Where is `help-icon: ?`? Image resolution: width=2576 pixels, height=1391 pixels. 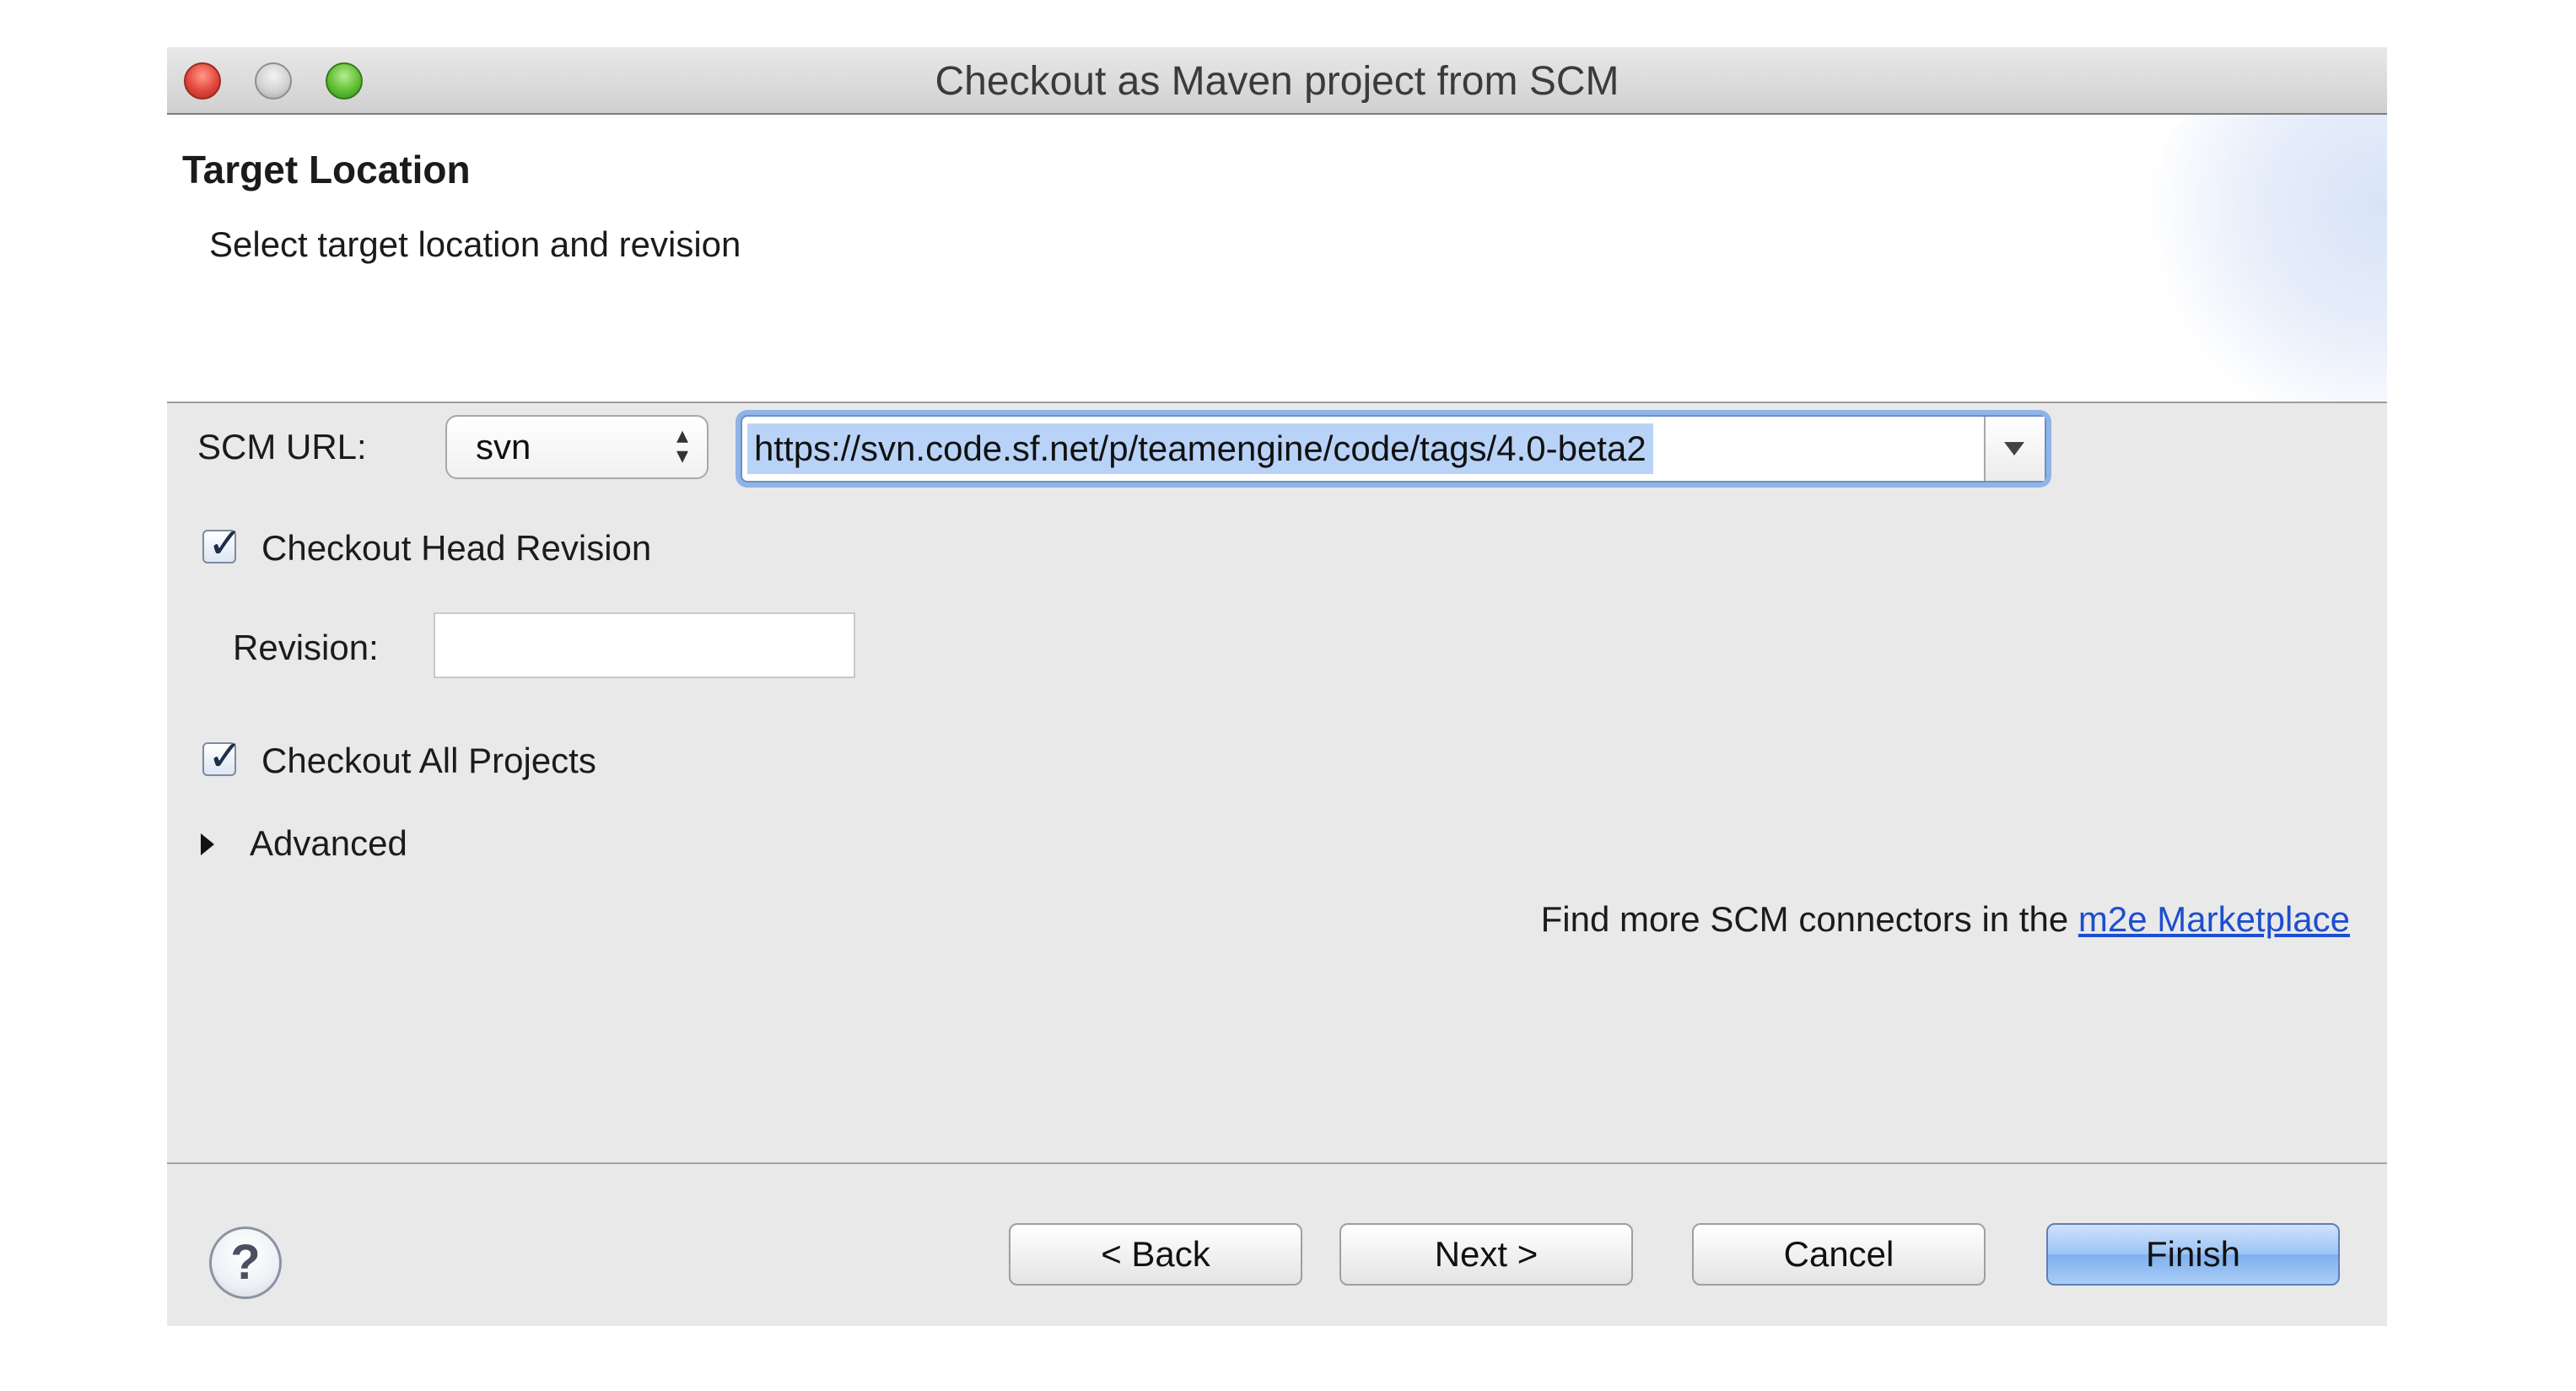
help-icon: ? is located at coordinates (245, 1262).